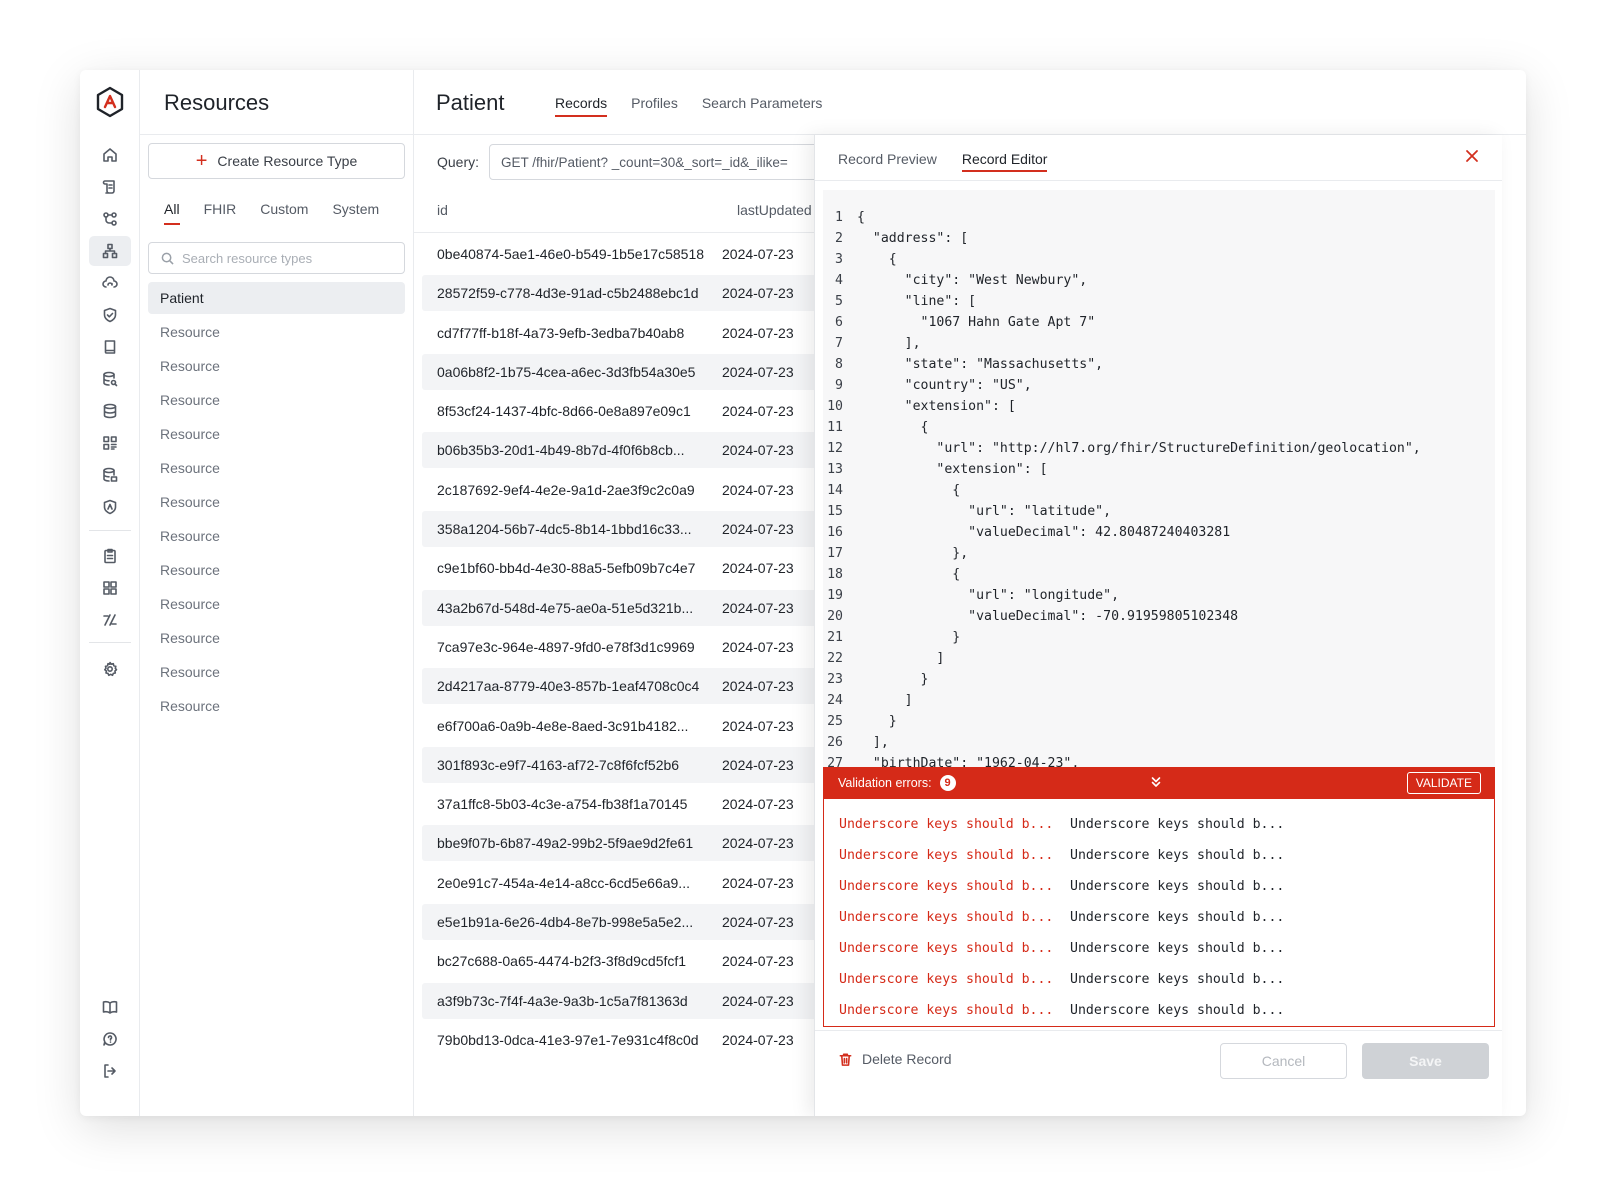 This screenshot has height=1202, width=1600. I want to click on line-number: 6, so click(839, 322).